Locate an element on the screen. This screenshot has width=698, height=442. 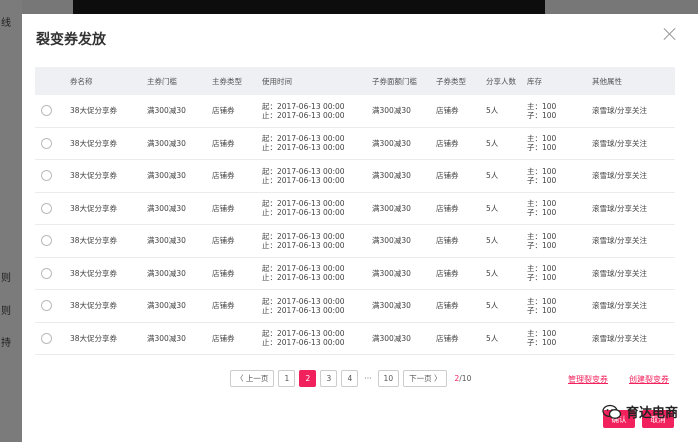
page-indicator: 2/10 is located at coordinates (462, 378).